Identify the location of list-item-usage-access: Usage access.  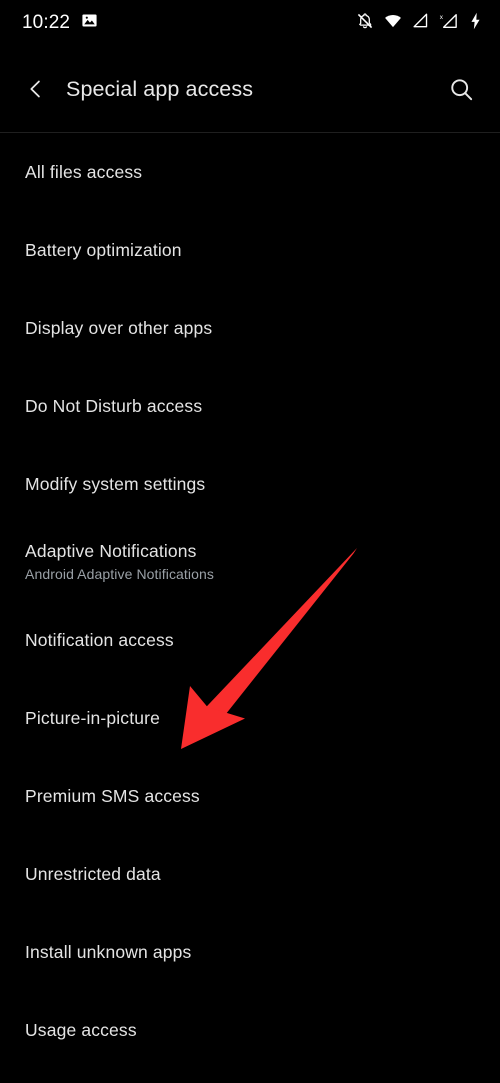
(250, 1030).